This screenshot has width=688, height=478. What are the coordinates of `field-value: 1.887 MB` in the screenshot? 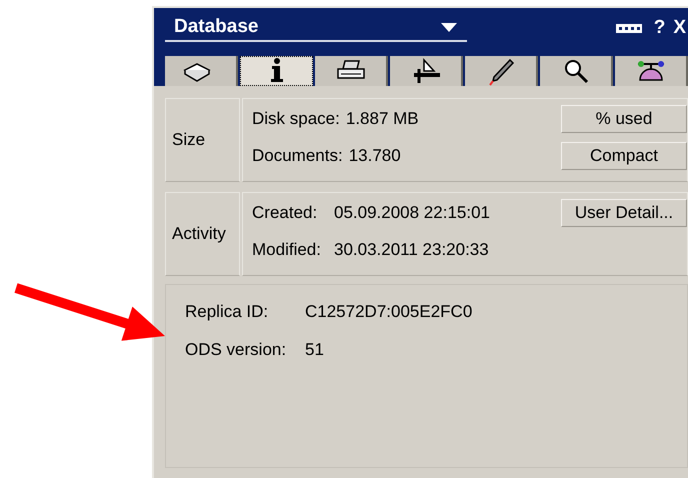 It's located at (382, 119).